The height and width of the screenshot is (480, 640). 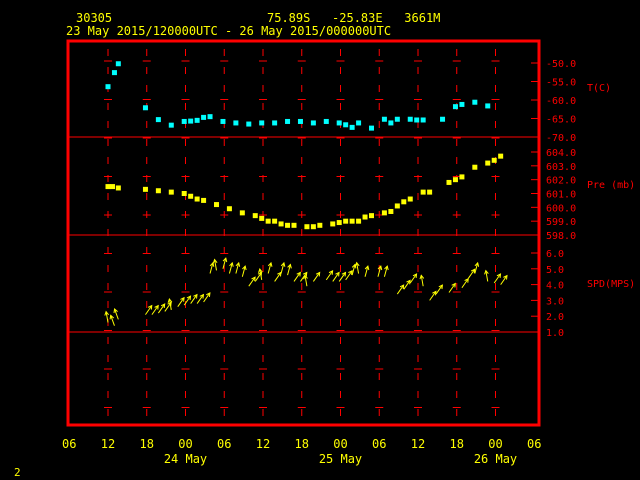 What do you see at coordinates (561, 138) in the screenshot?
I see `y-tick-label: -70.0` at bounding box center [561, 138].